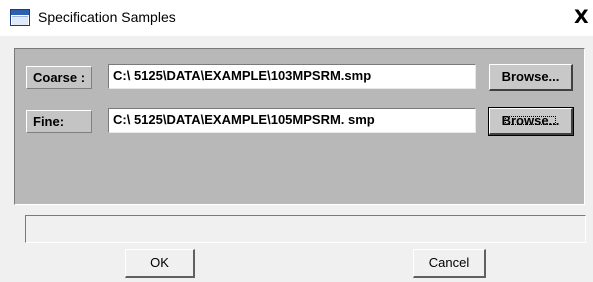 The width and height of the screenshot is (593, 282). What do you see at coordinates (305, 229) in the screenshot?
I see `status-bar` at bounding box center [305, 229].